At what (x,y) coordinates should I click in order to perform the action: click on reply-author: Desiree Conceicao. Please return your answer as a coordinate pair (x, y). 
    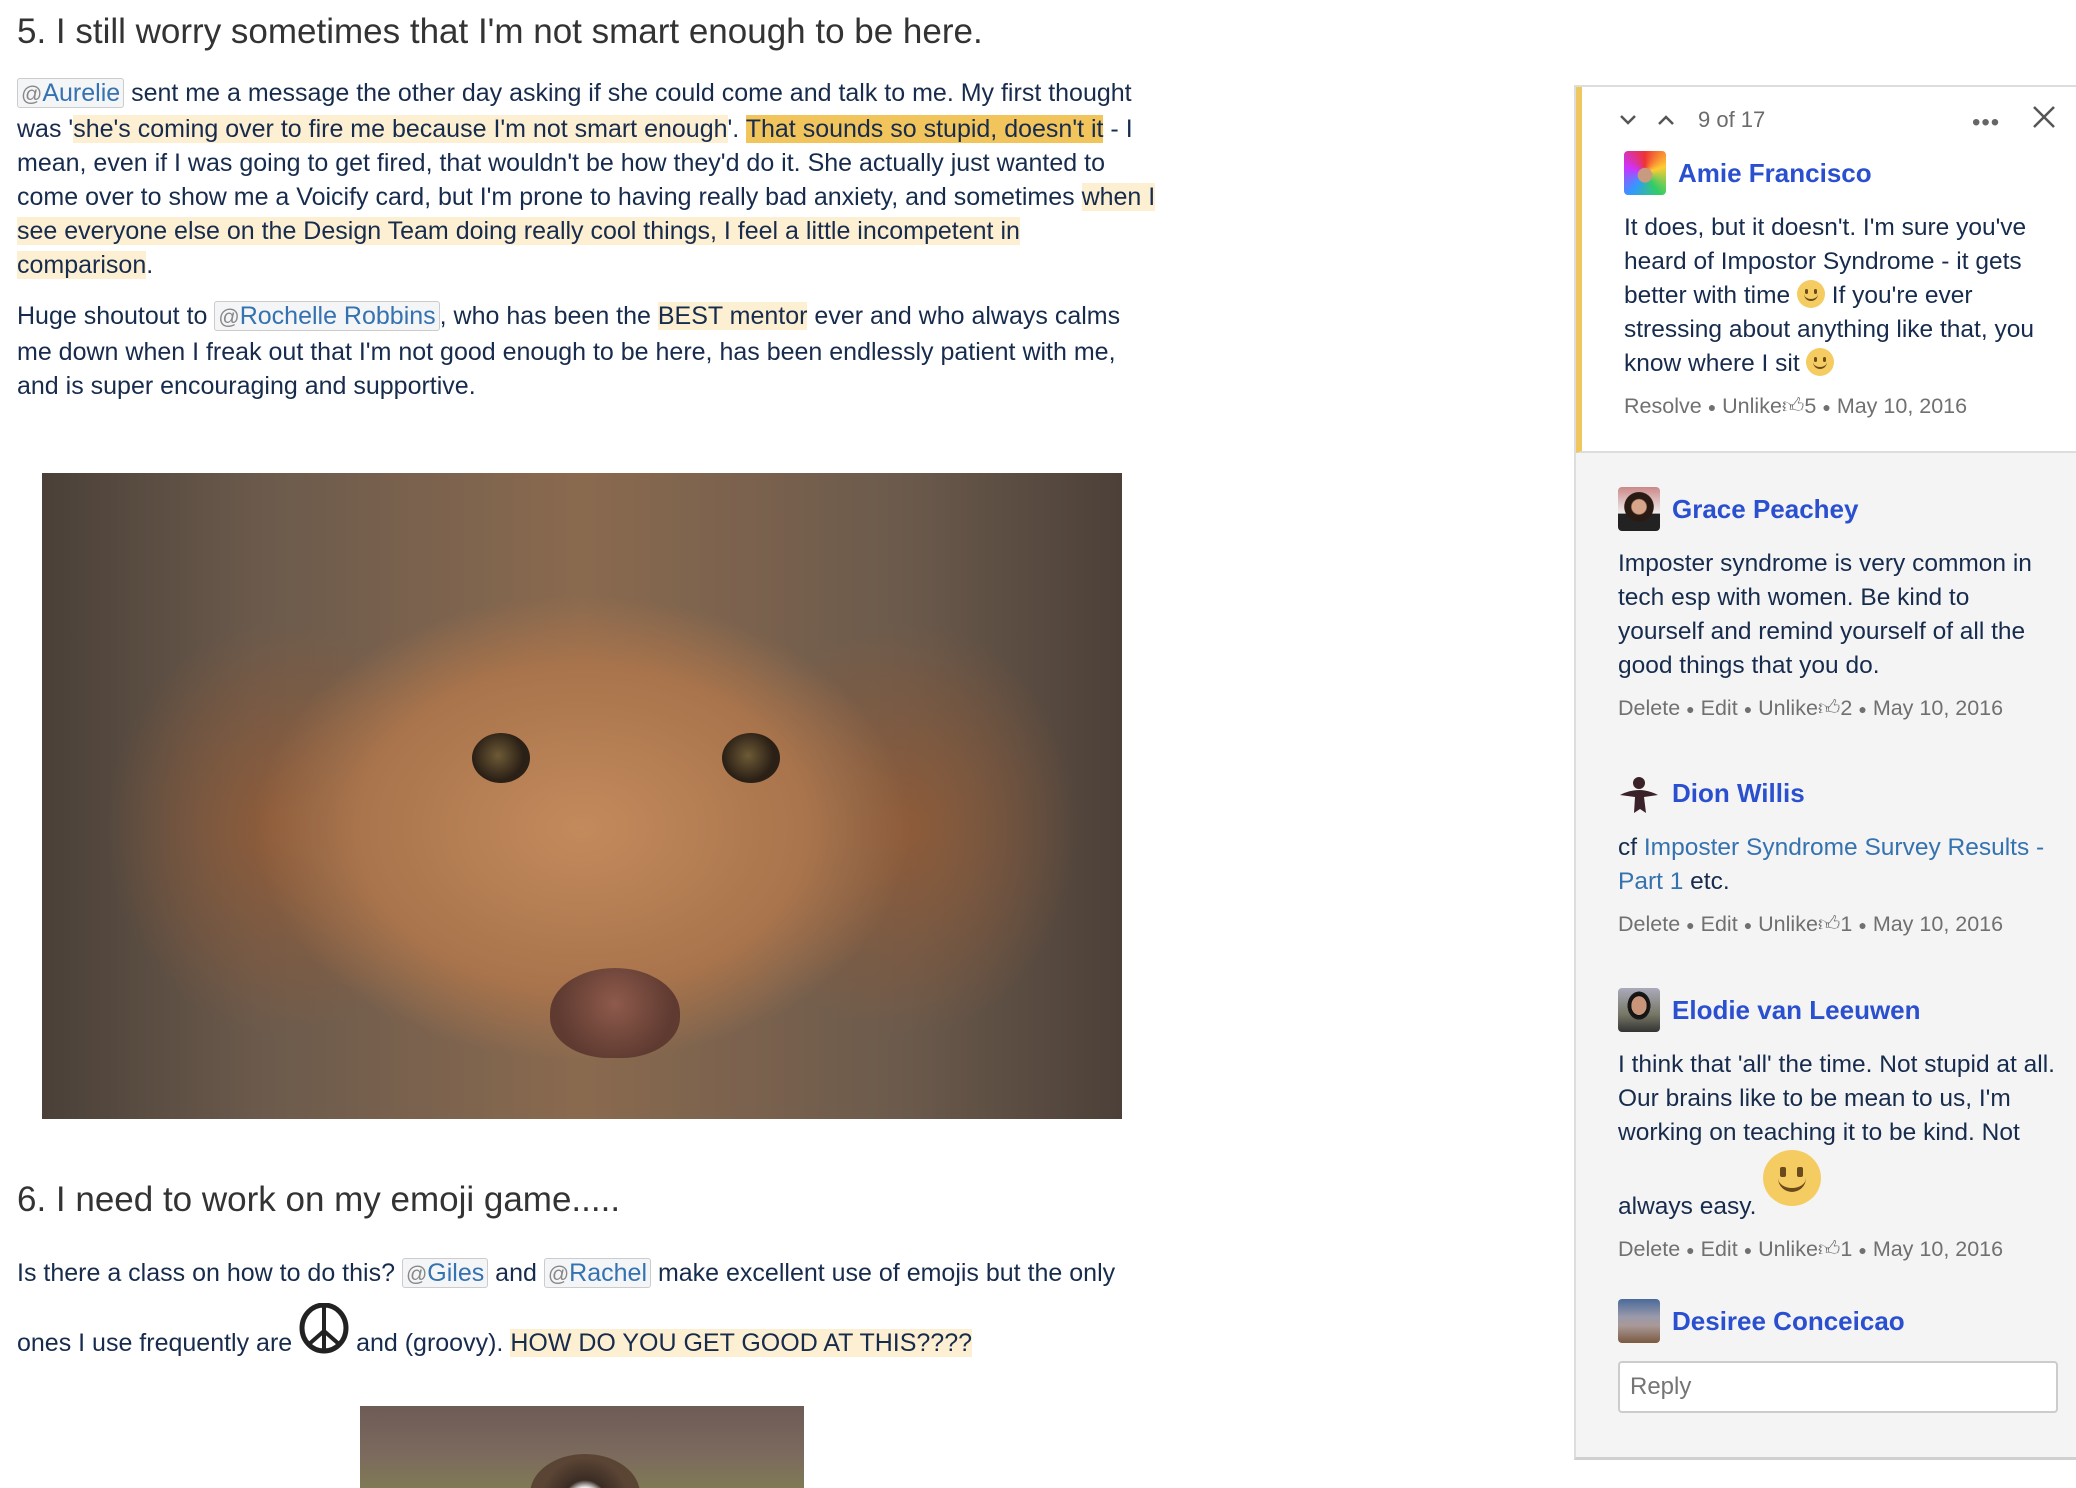
    Looking at the image, I should click on (1838, 1321).